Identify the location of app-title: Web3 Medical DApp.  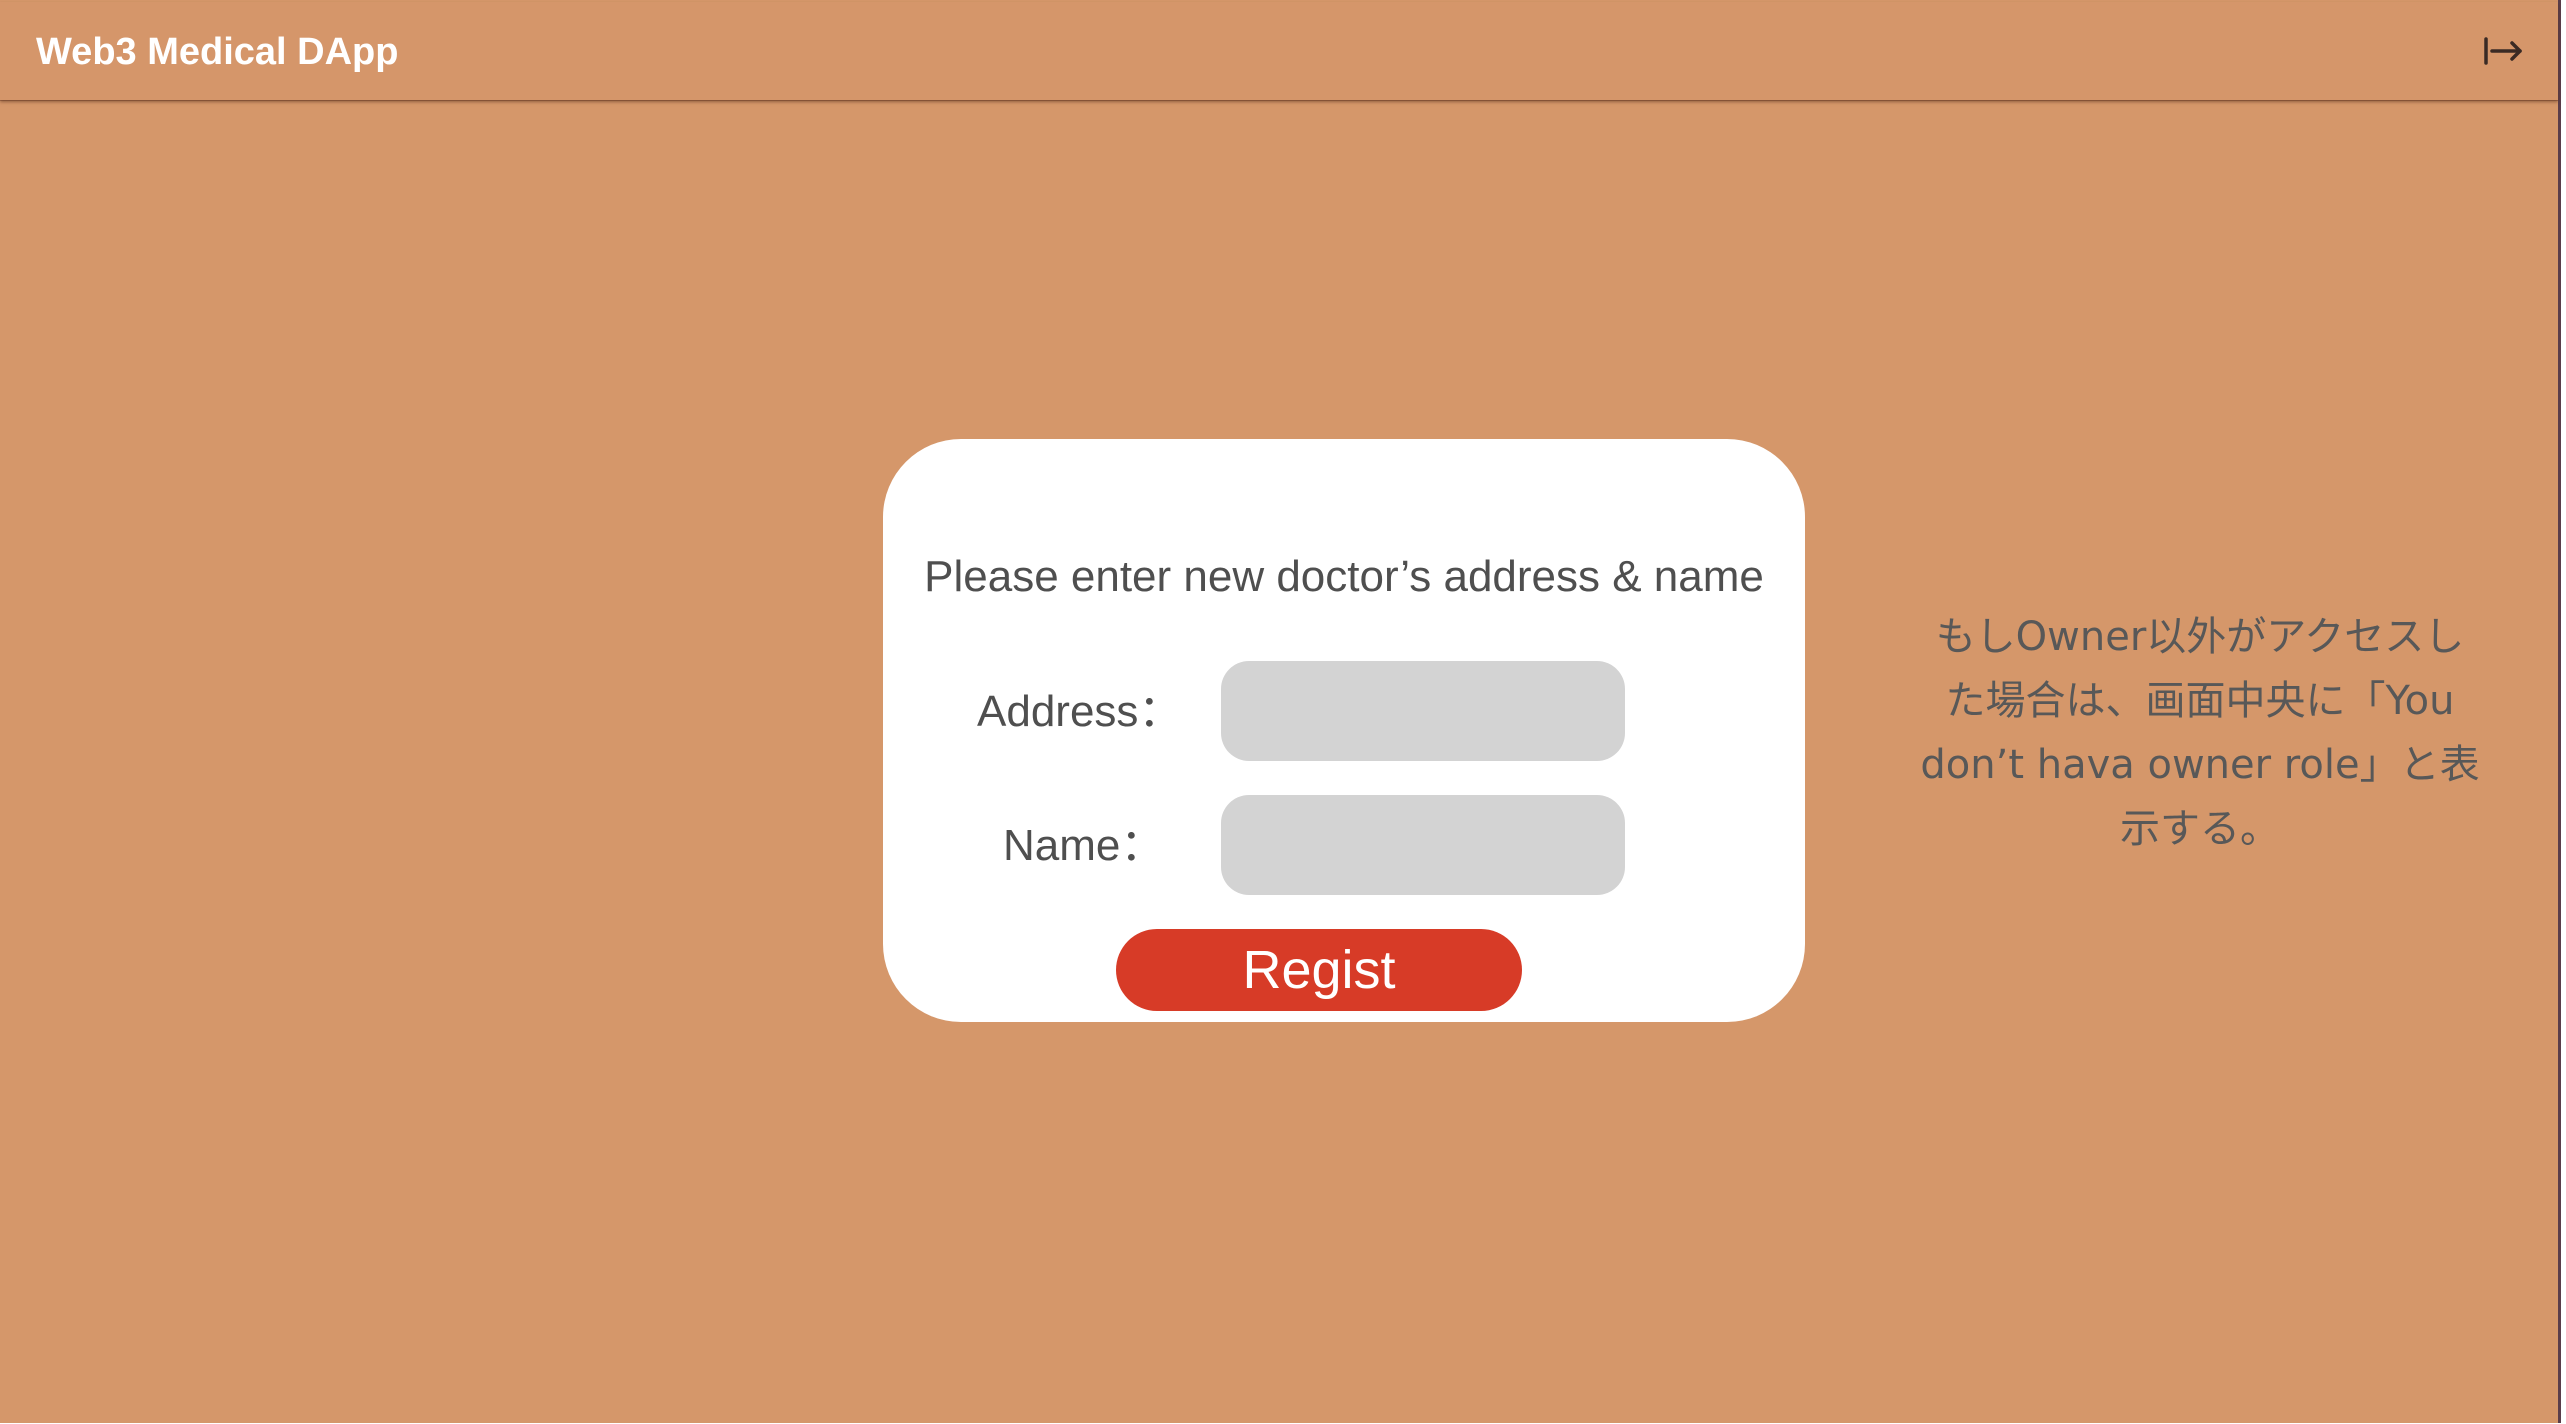
(217, 52).